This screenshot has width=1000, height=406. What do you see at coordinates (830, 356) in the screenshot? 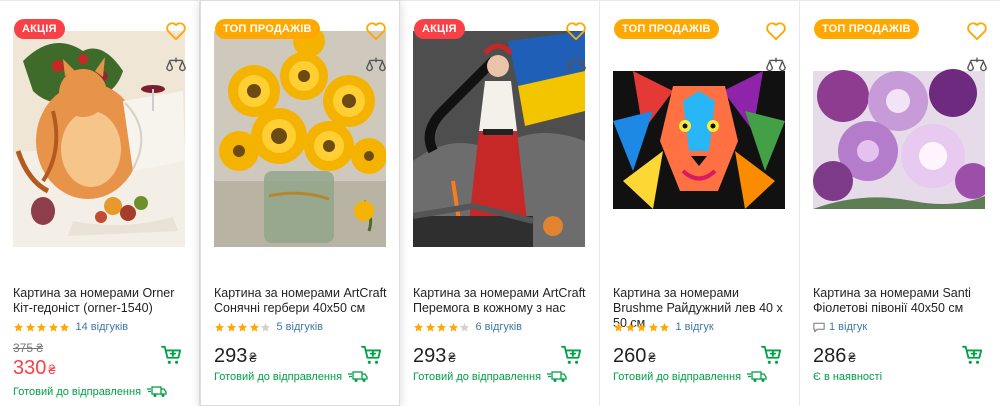
I see `price-value: 286` at bounding box center [830, 356].